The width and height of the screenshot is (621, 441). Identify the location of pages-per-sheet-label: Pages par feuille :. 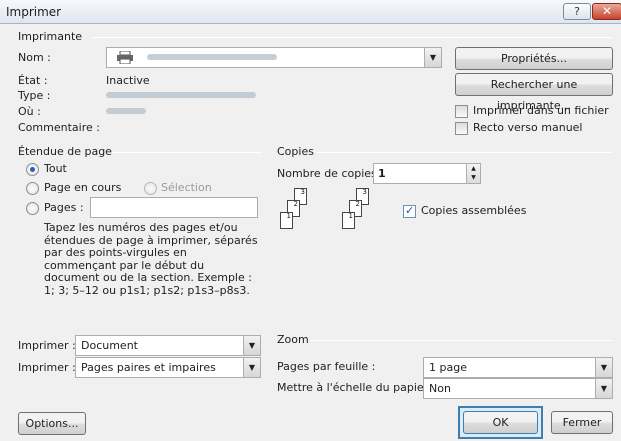
(326, 366).